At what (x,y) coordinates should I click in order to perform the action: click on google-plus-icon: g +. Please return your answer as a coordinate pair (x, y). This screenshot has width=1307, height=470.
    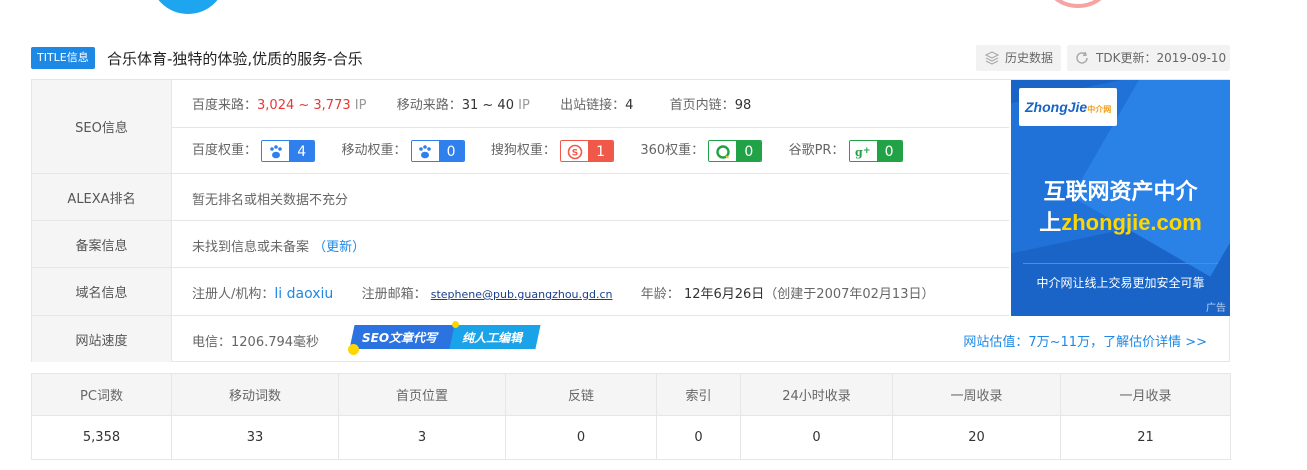
    Looking at the image, I should click on (863, 150).